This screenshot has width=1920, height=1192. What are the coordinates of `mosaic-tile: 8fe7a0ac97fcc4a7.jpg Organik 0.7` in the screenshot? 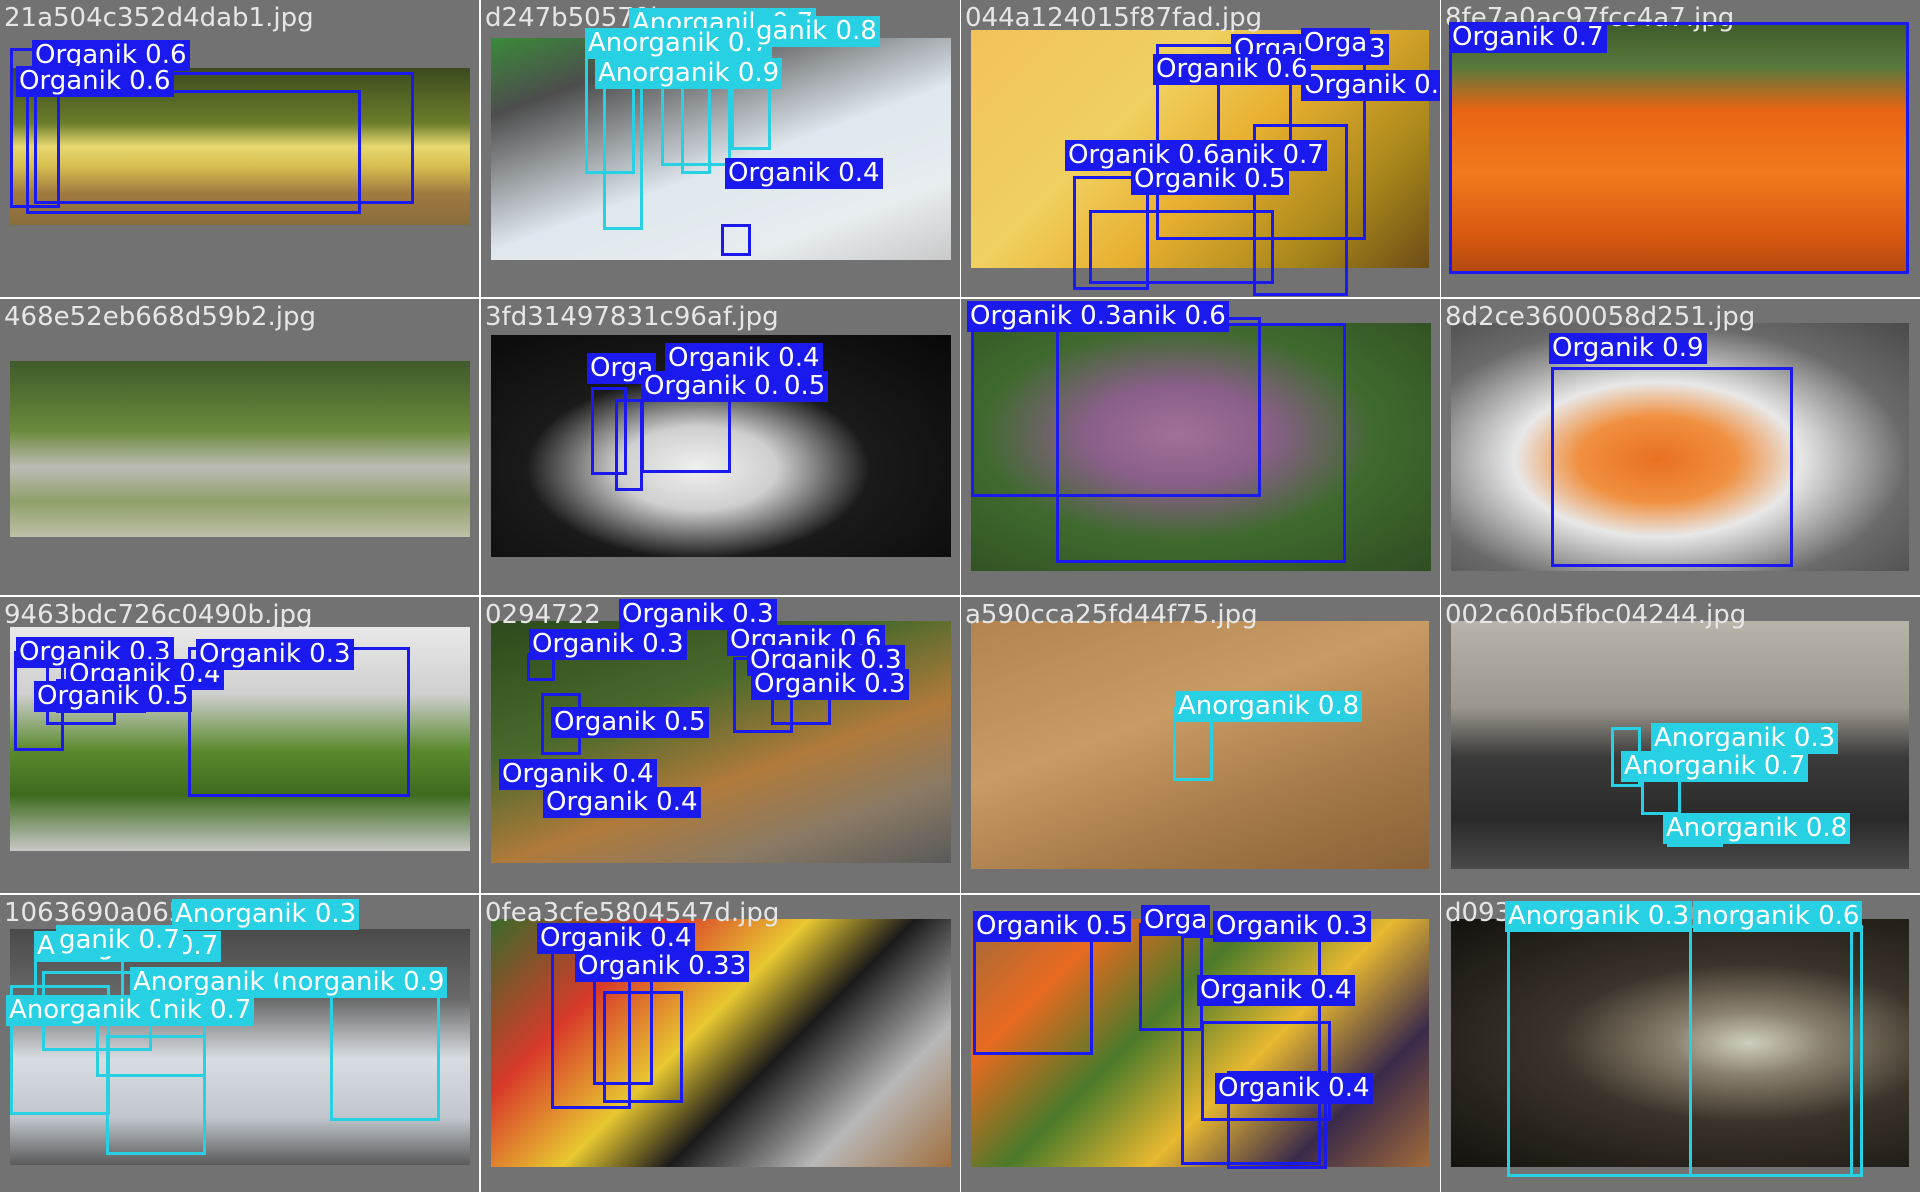 It's located at (1680, 148).